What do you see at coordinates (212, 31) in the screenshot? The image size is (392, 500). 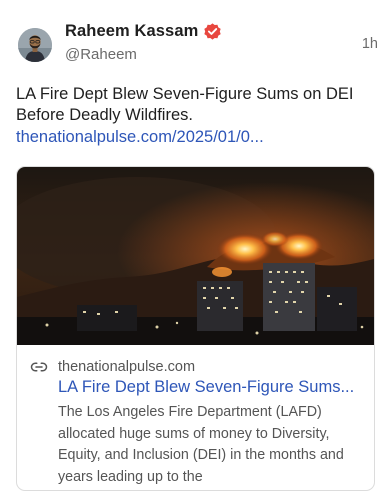 I see `verified-badge-icon` at bounding box center [212, 31].